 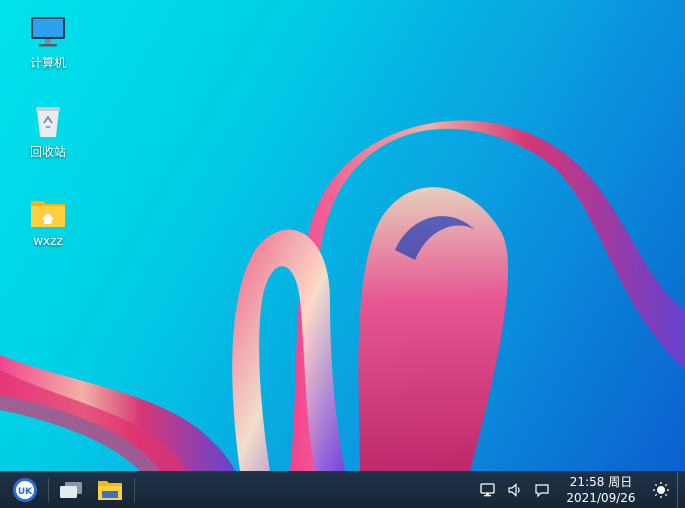 What do you see at coordinates (601, 490) in the screenshot?
I see `clock: 21:58 周日 2021/09/26` at bounding box center [601, 490].